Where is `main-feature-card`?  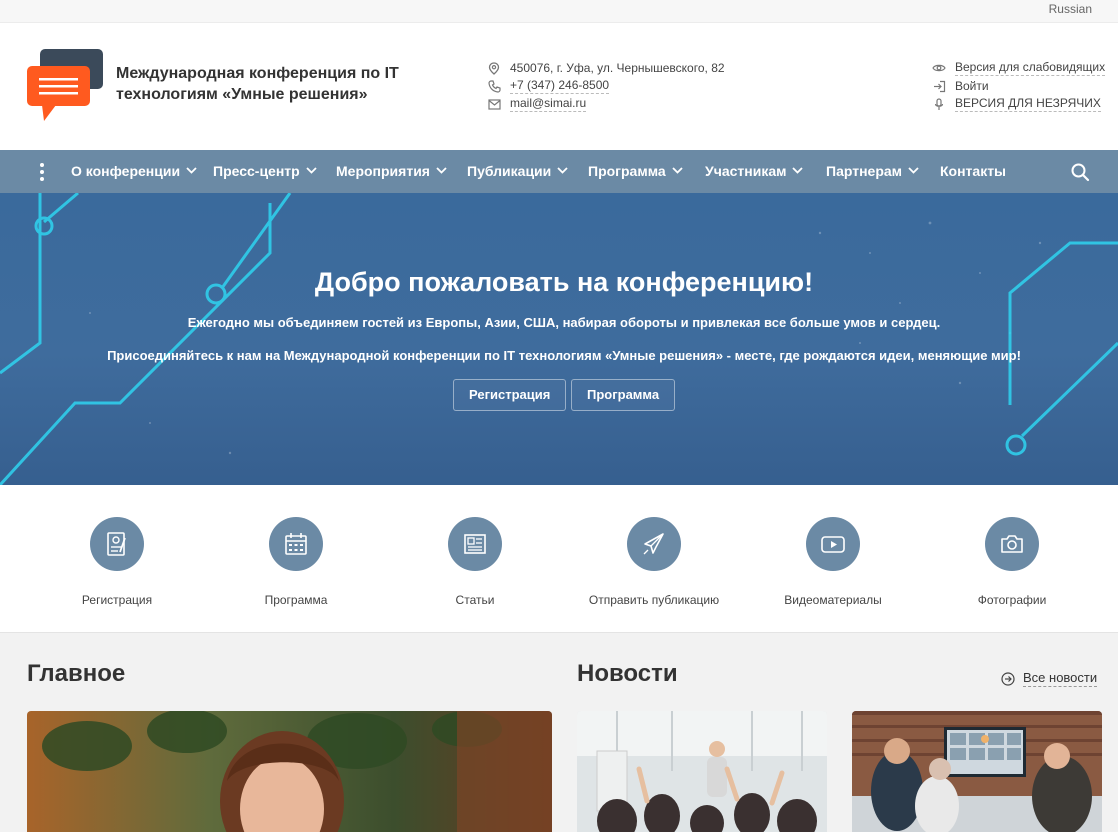 main-feature-card is located at coordinates (289, 771).